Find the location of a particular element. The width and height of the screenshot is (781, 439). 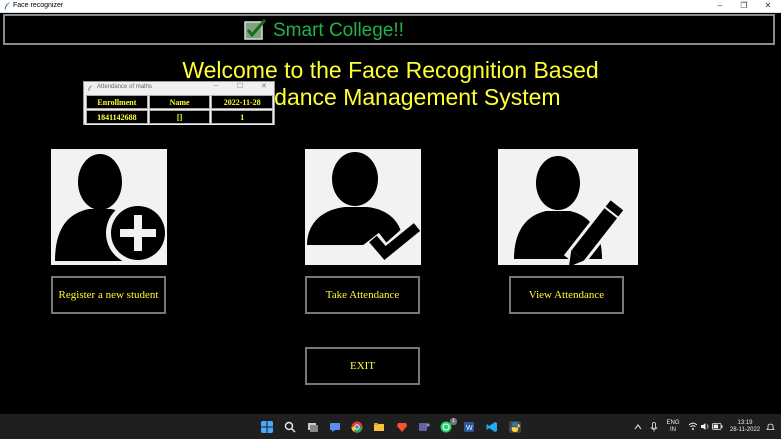

word-icon: W is located at coordinates (469, 427).